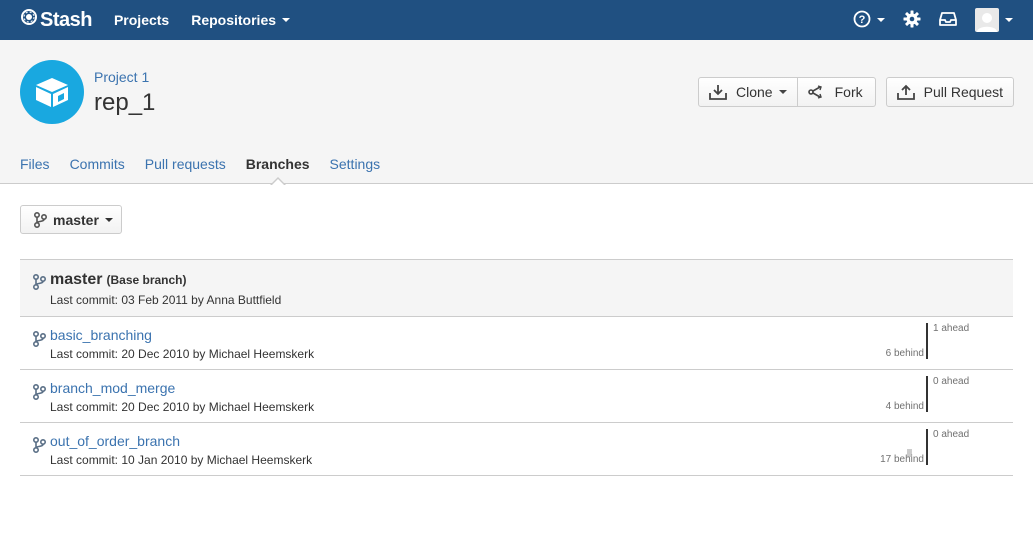 The height and width of the screenshot is (534, 1033). I want to click on behind-count: 6 behind, so click(904, 353).